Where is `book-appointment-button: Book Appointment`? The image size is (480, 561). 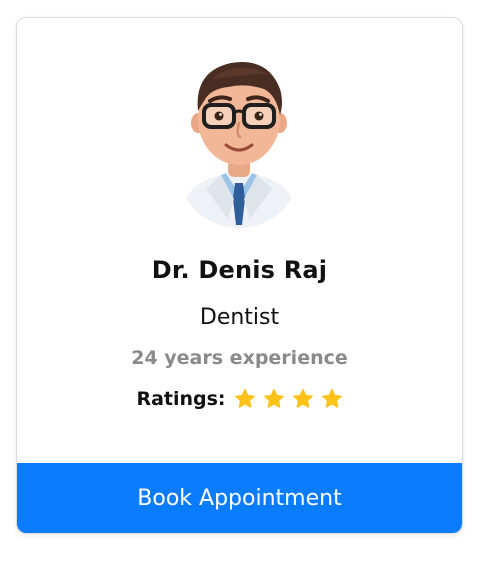 book-appointment-button: Book Appointment is located at coordinates (239, 498).